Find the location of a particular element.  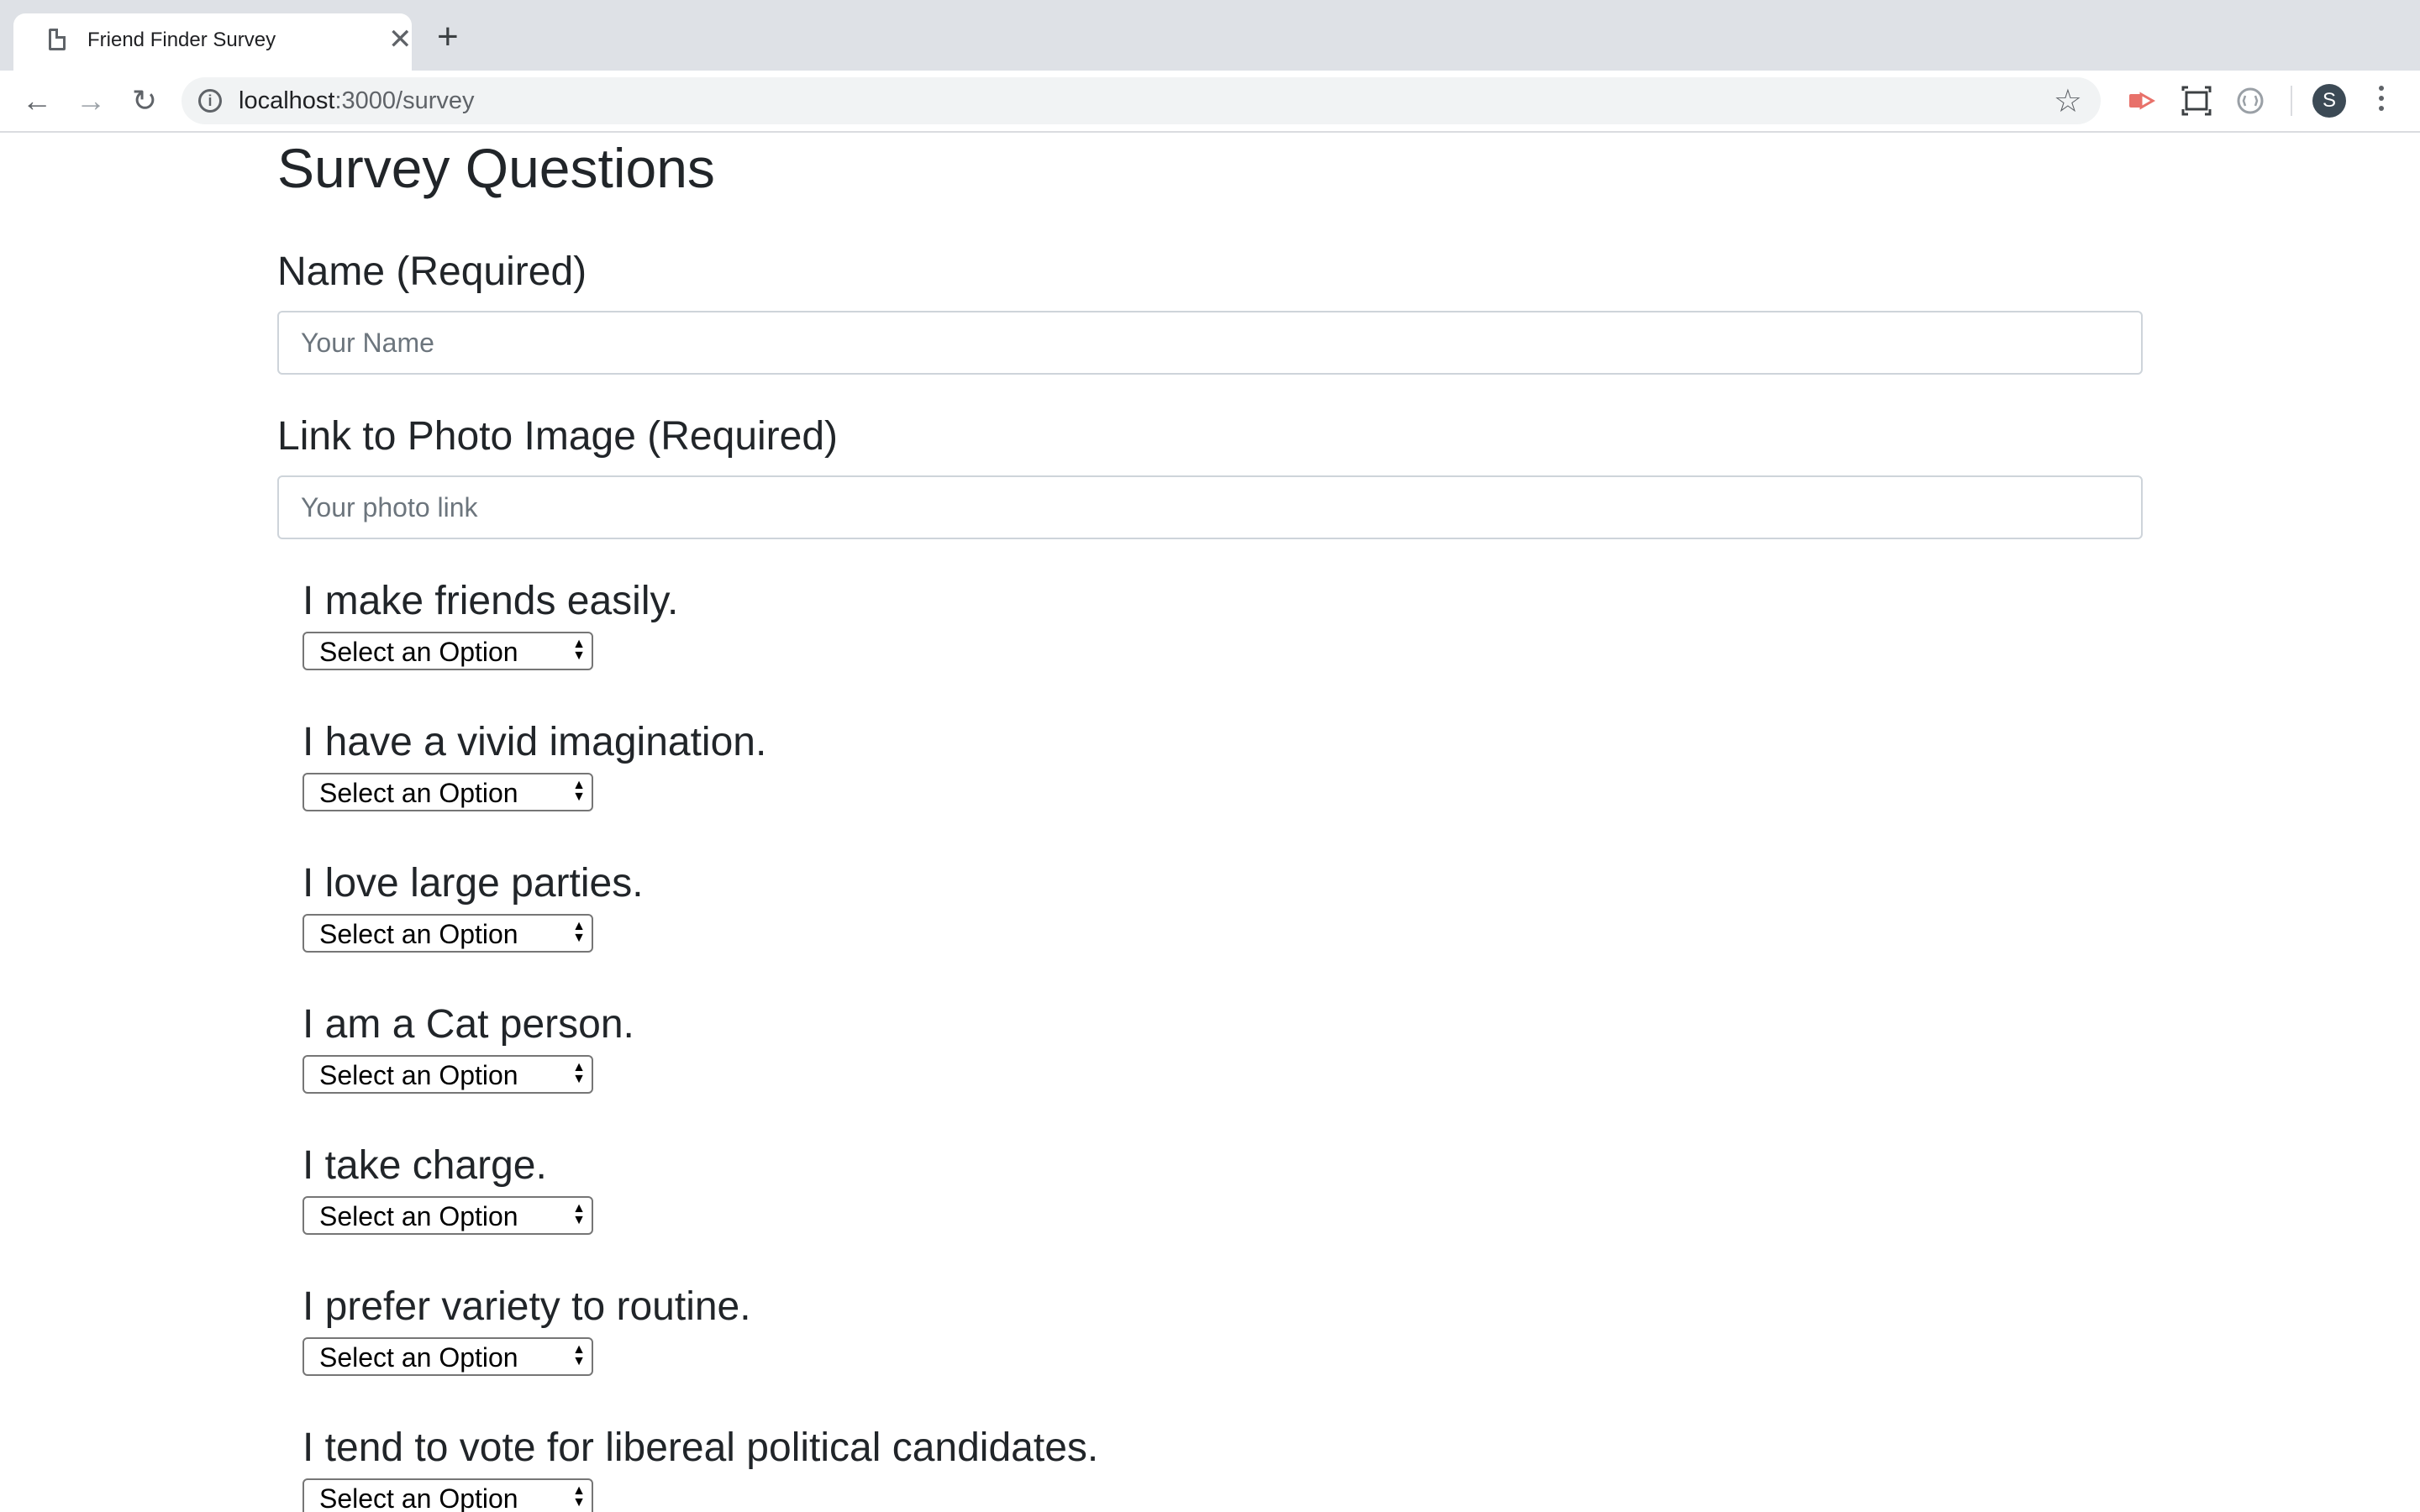

name-input is located at coordinates (1210, 343).